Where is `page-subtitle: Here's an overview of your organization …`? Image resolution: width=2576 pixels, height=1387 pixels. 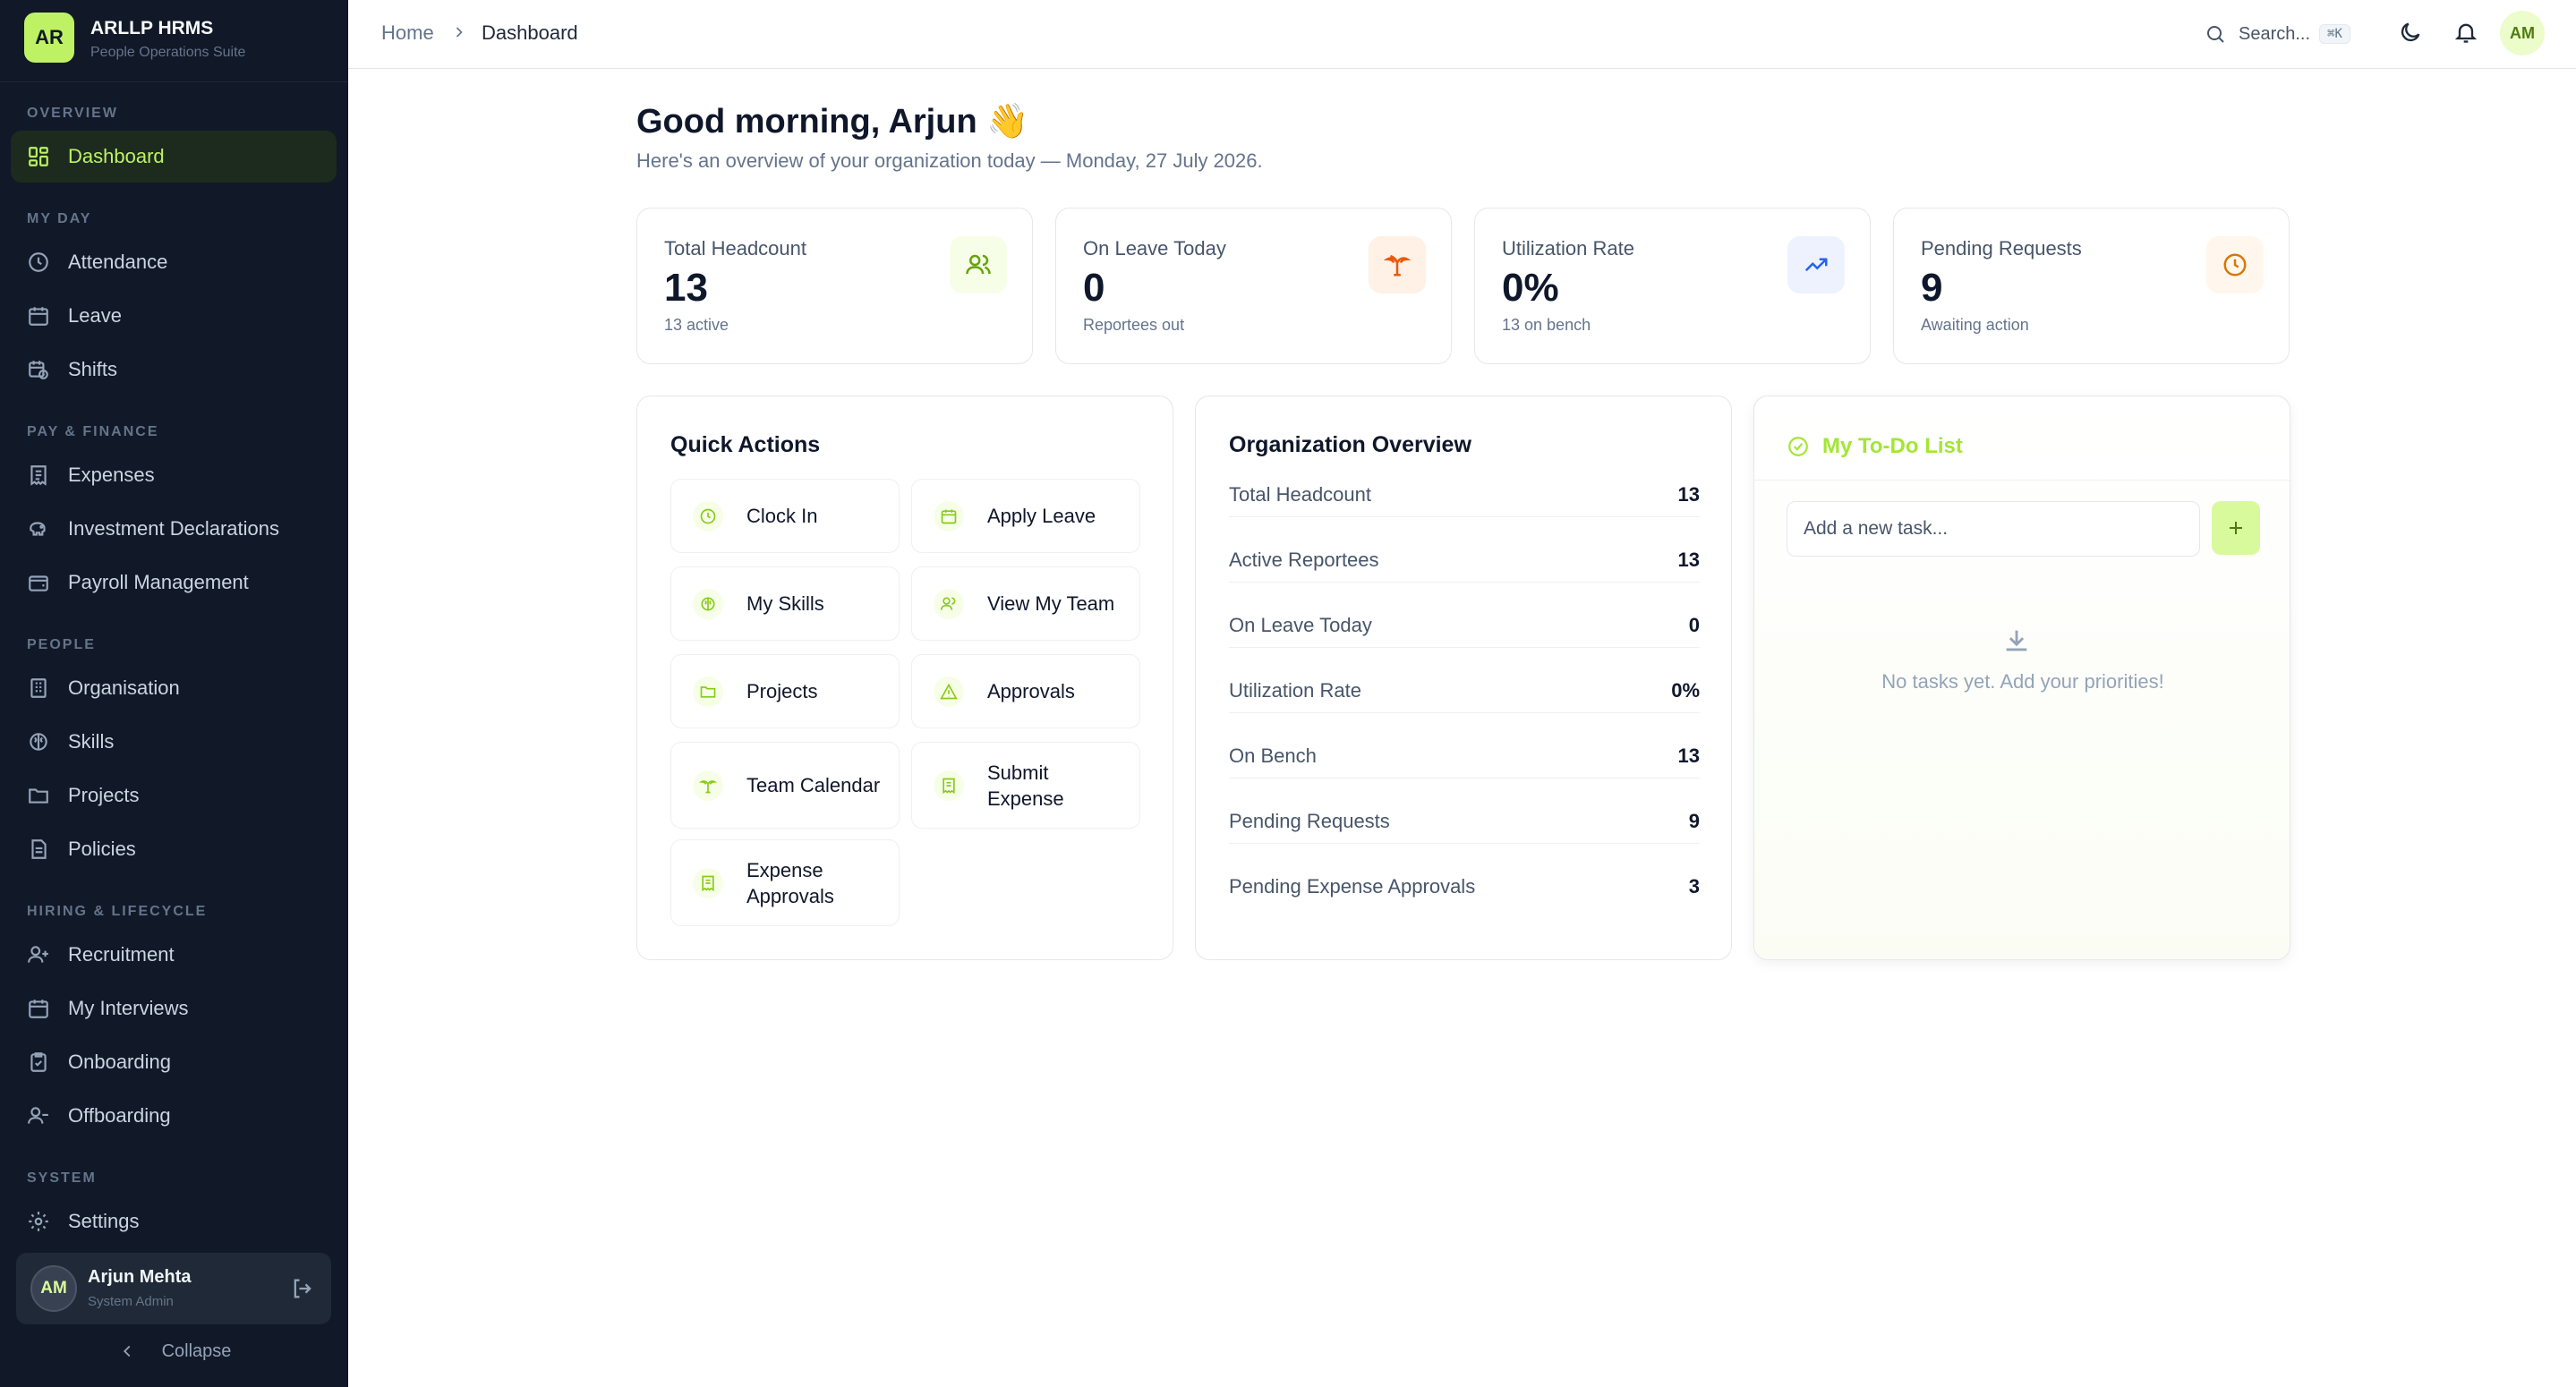
page-subtitle: Here's an overview of your organization … is located at coordinates (949, 161).